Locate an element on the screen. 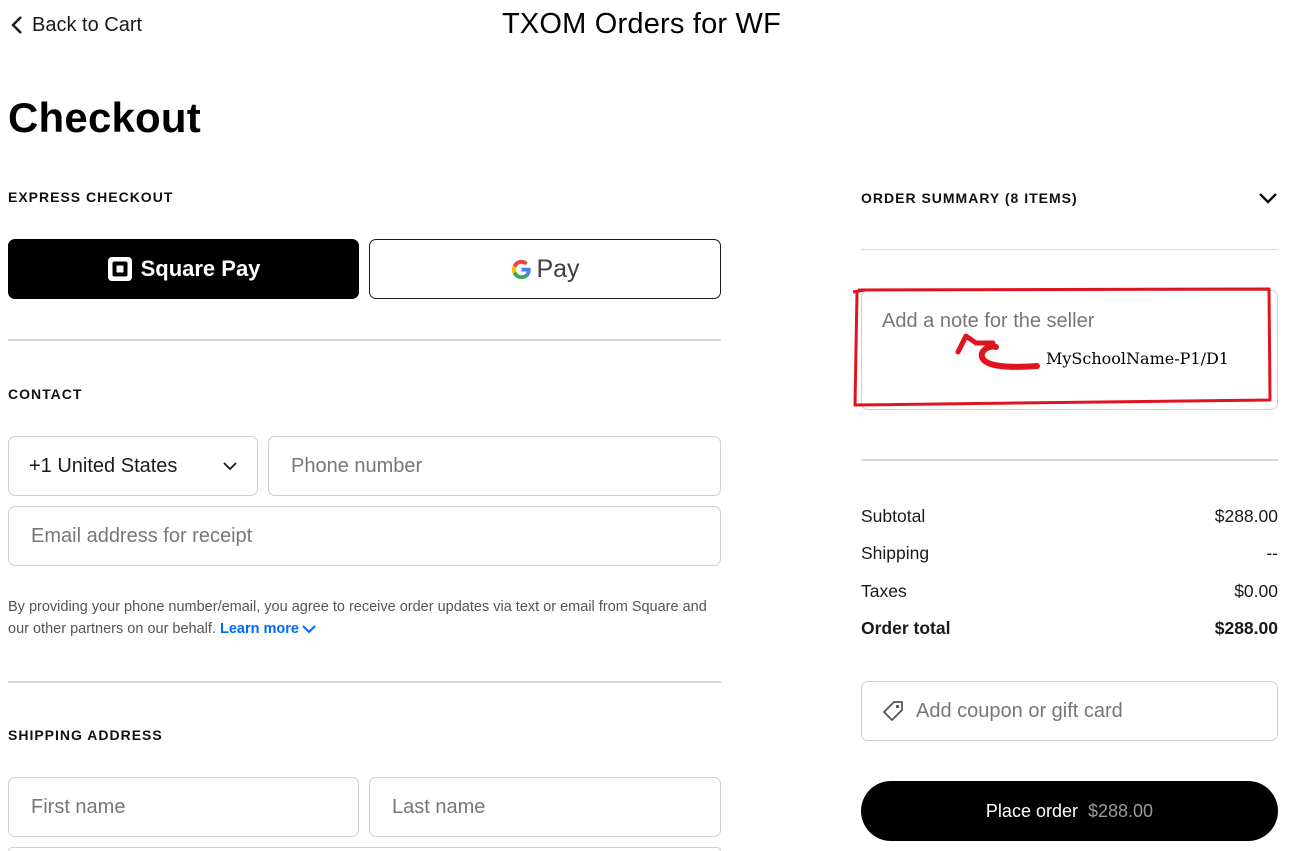  learn-more-label: Learn more is located at coordinates (259, 629).